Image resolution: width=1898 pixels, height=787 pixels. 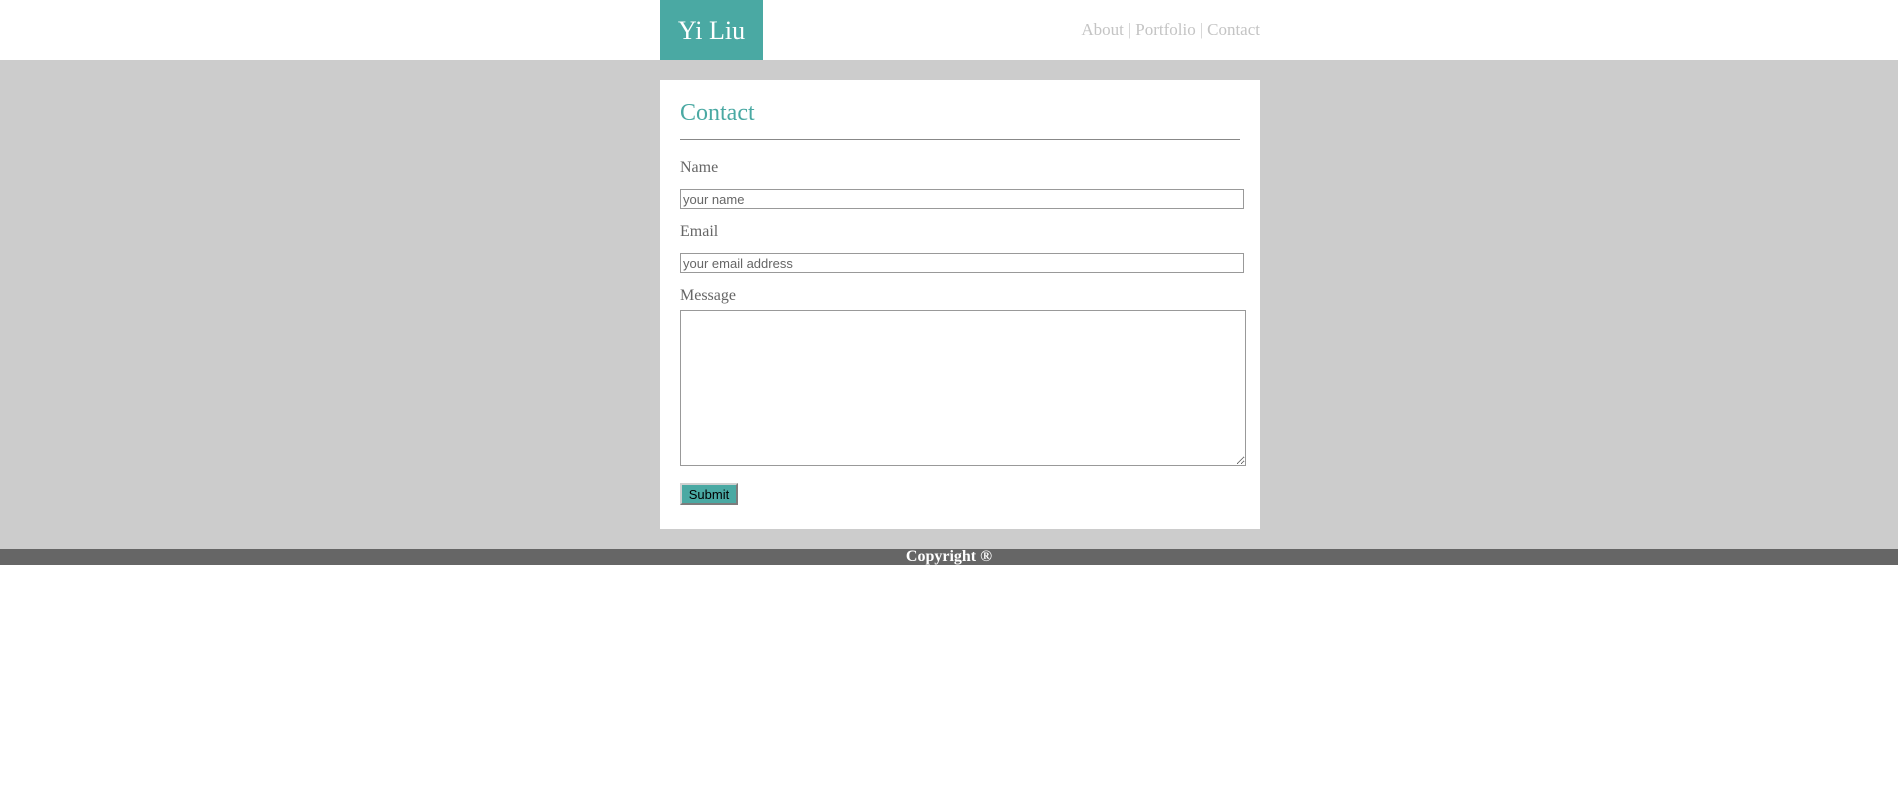 What do you see at coordinates (711, 30) in the screenshot?
I see `site-logo: Yi Liu` at bounding box center [711, 30].